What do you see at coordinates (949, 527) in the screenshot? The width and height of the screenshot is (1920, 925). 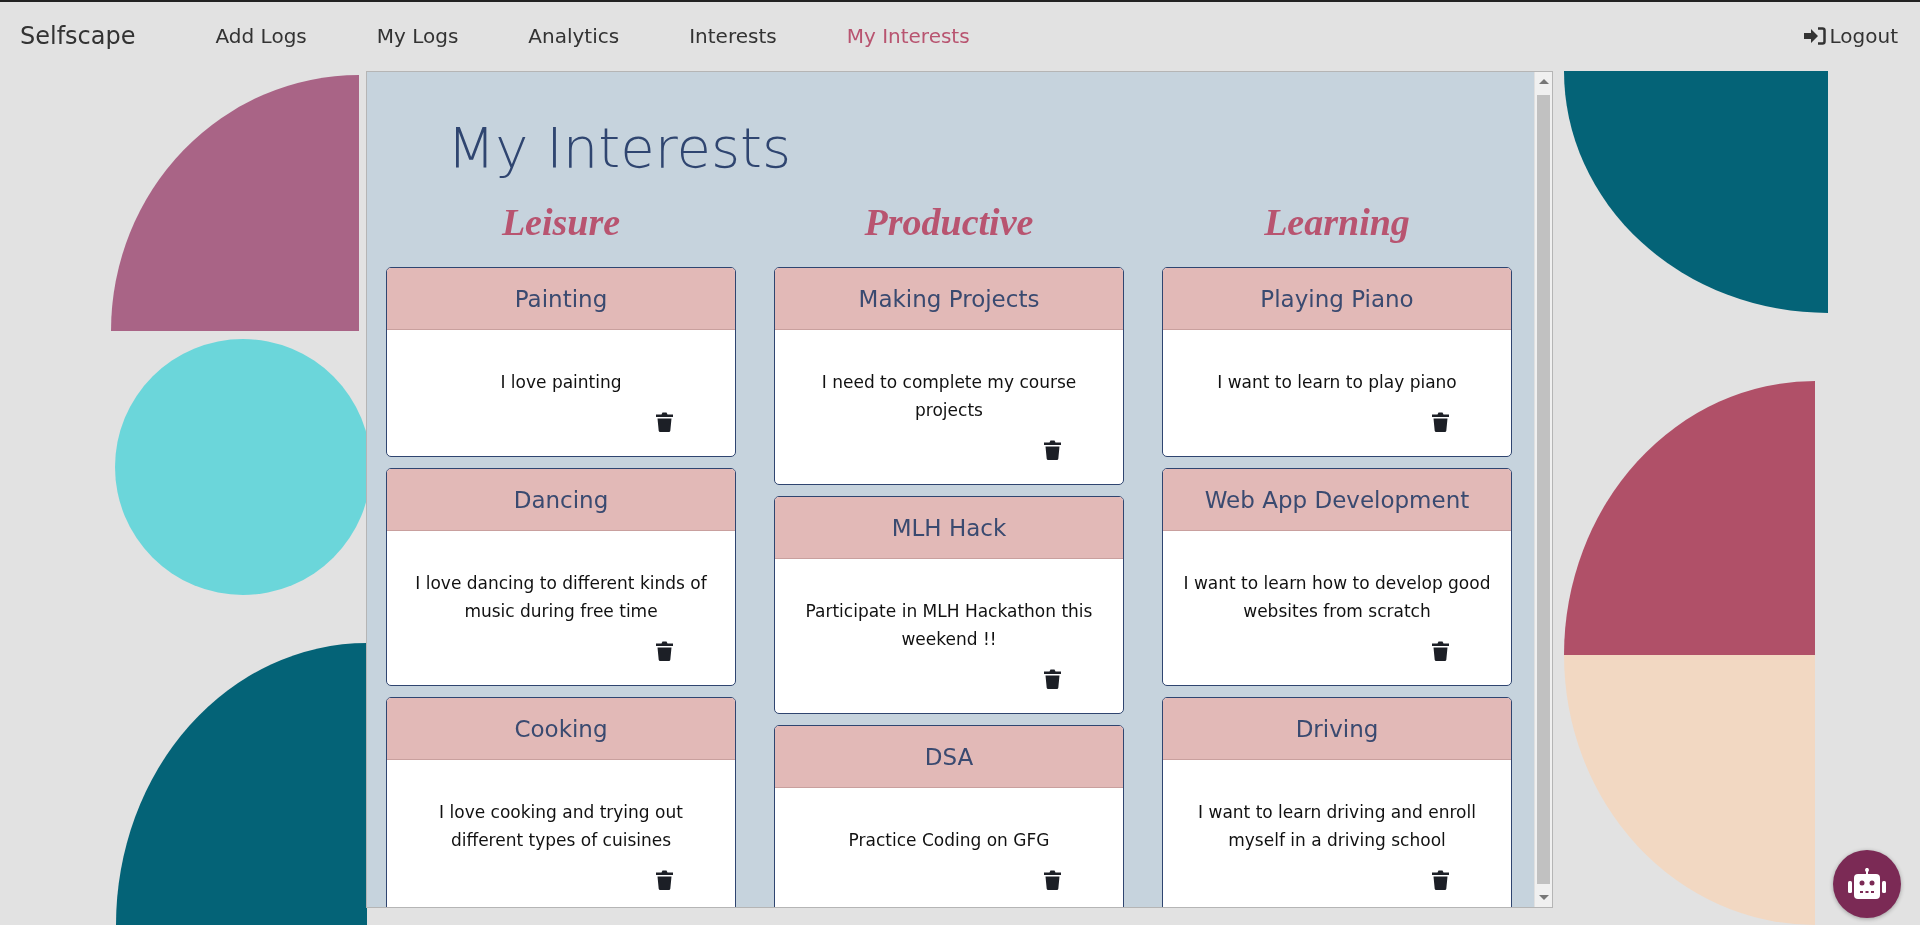 I see `card-title: MLH Hack` at bounding box center [949, 527].